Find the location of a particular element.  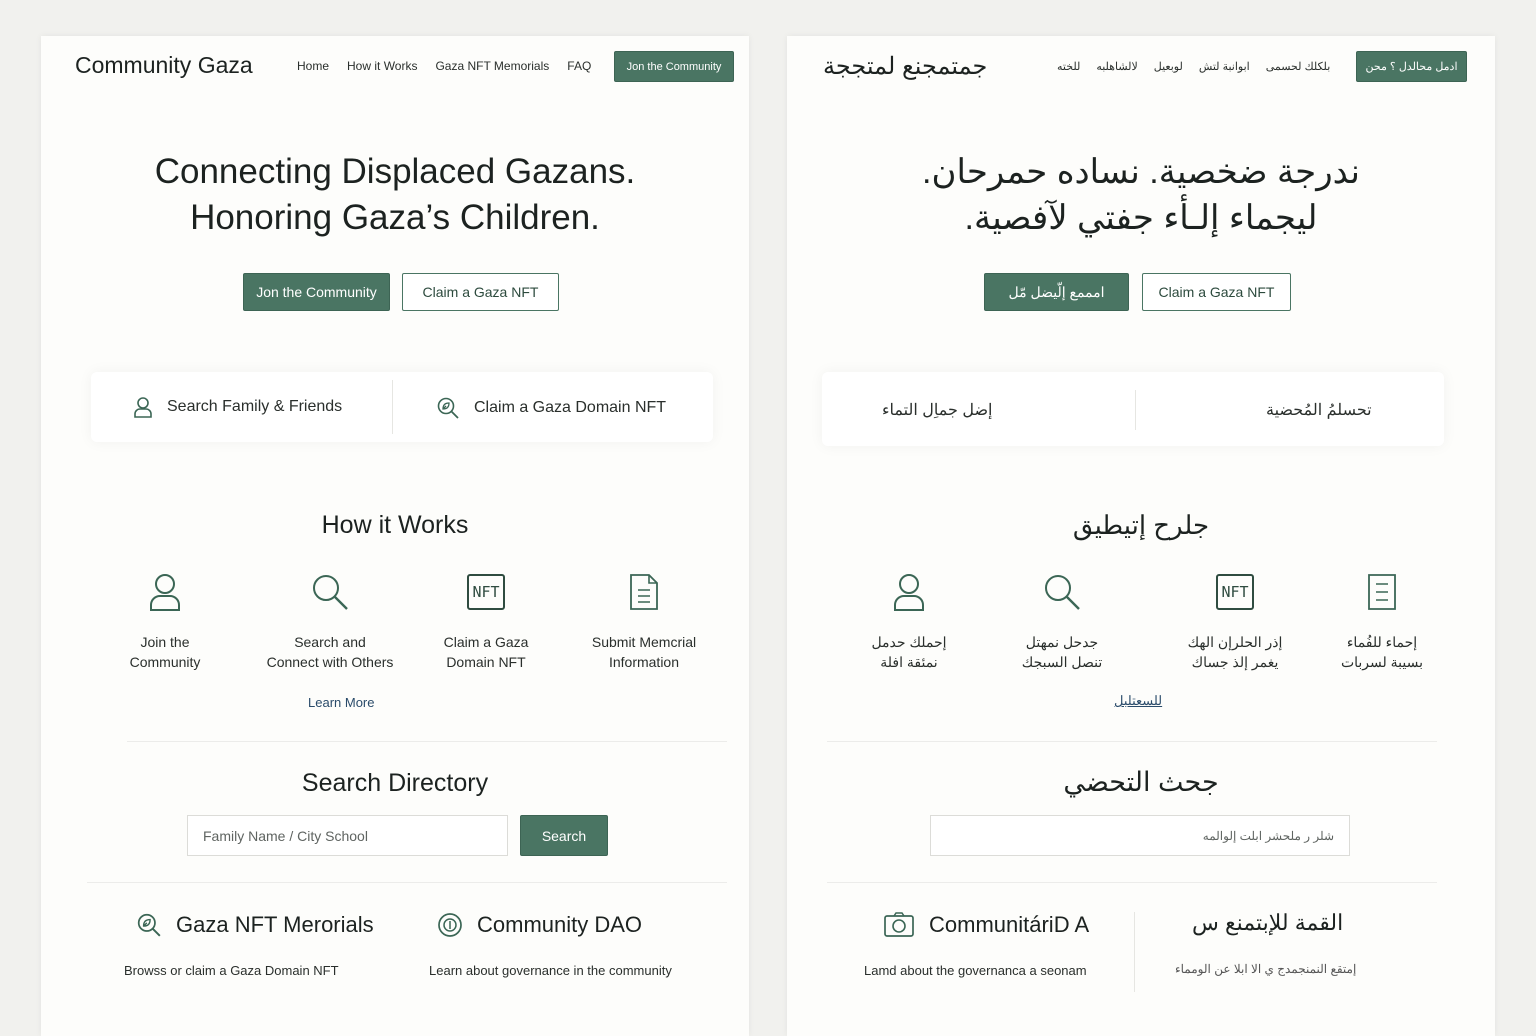

nav-item: لالشاهلبه is located at coordinates (1116, 66).